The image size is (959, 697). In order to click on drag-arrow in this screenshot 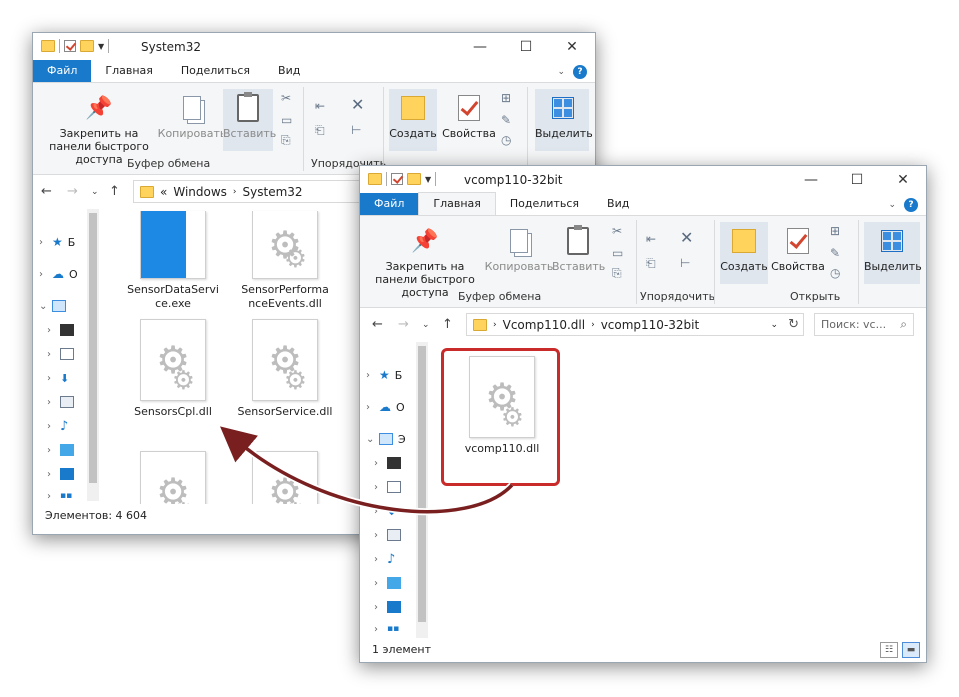, I will do `click(367, 471)`.